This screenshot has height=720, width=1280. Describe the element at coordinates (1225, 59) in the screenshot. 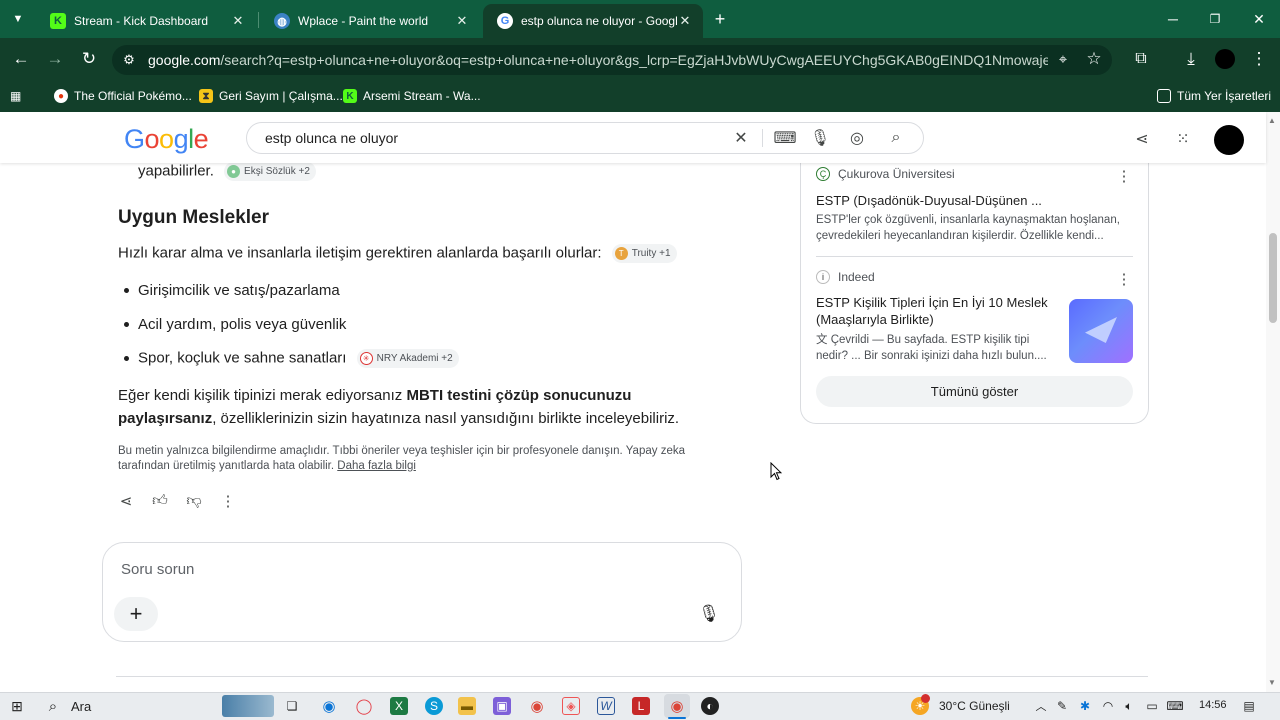

I see `profile-avatar` at that location.